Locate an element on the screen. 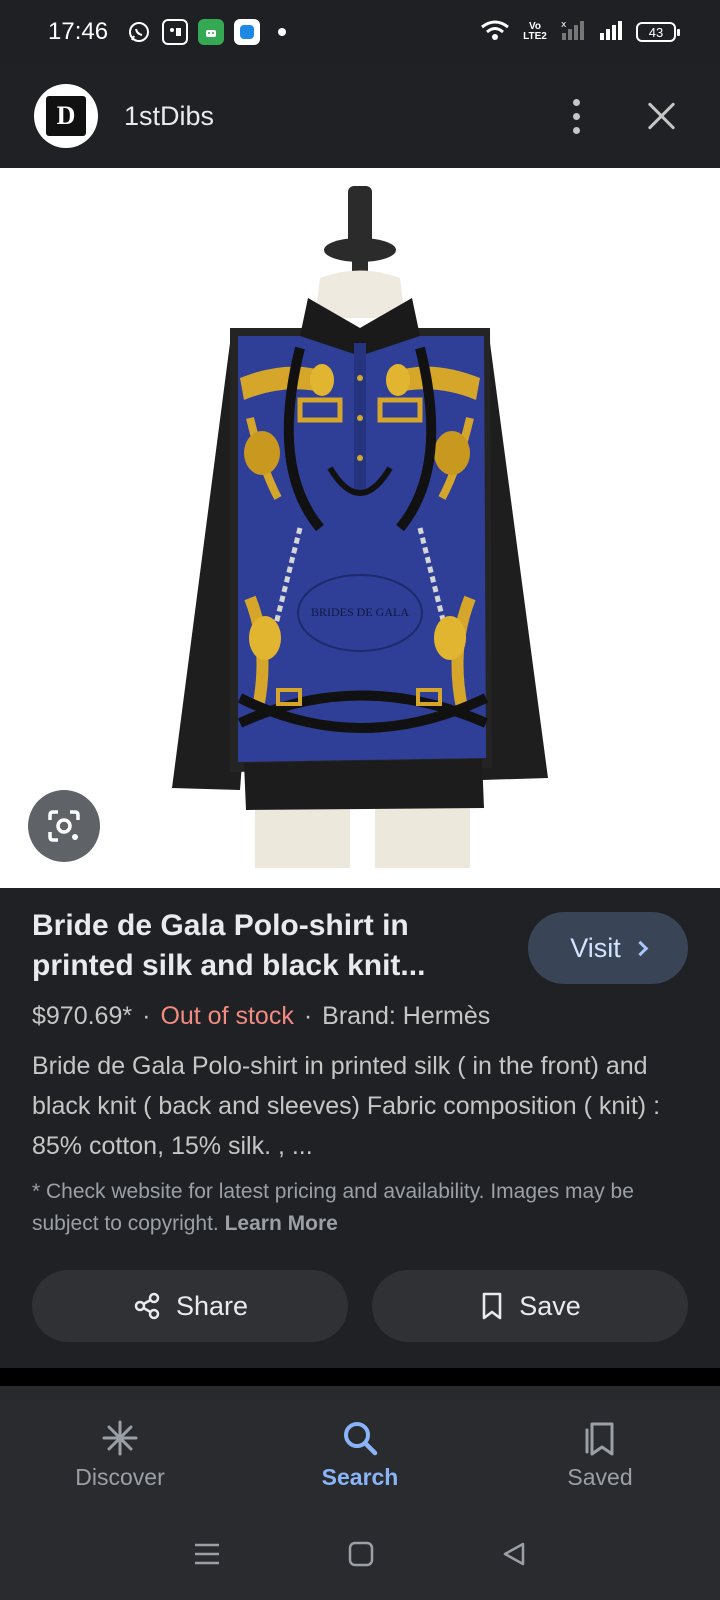 This screenshot has height=1600, width=720. chevron-right-icon is located at coordinates (640, 948).